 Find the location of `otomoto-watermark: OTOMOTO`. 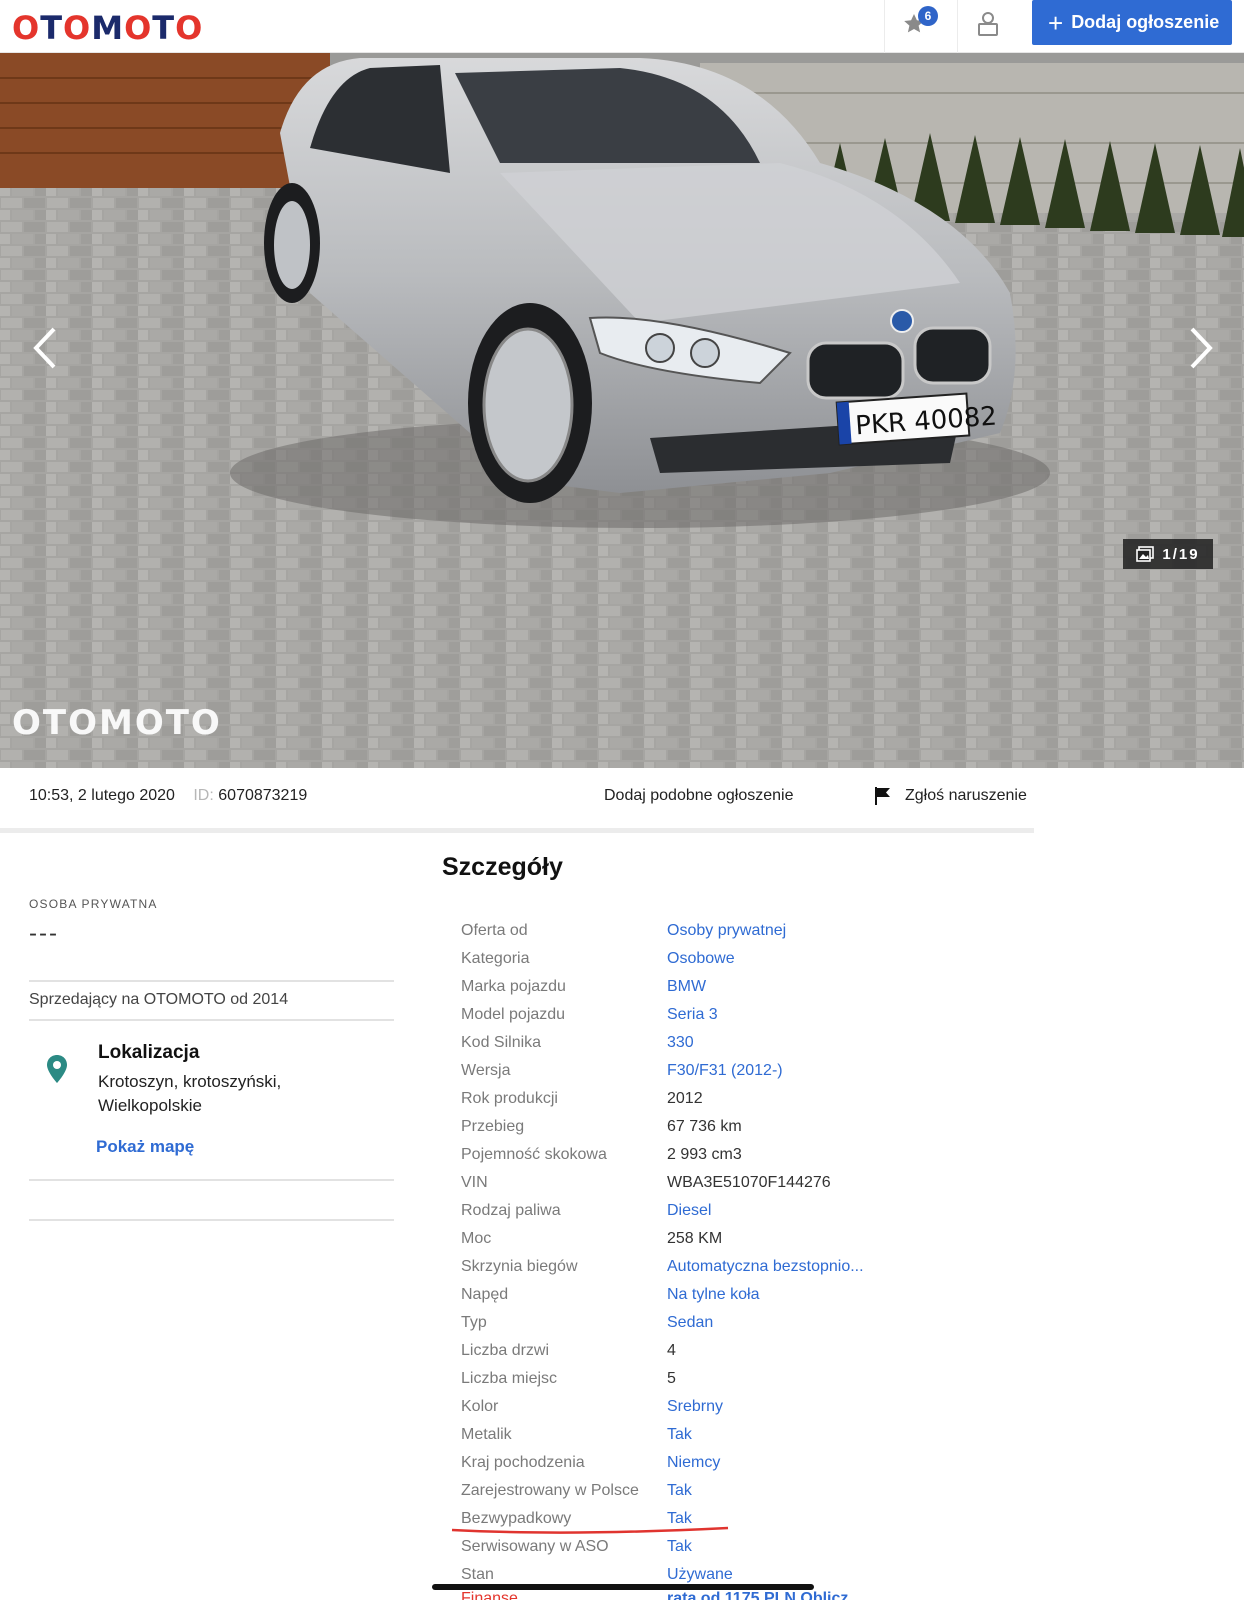

otomoto-watermark: OTOMOTO is located at coordinates (117, 723).